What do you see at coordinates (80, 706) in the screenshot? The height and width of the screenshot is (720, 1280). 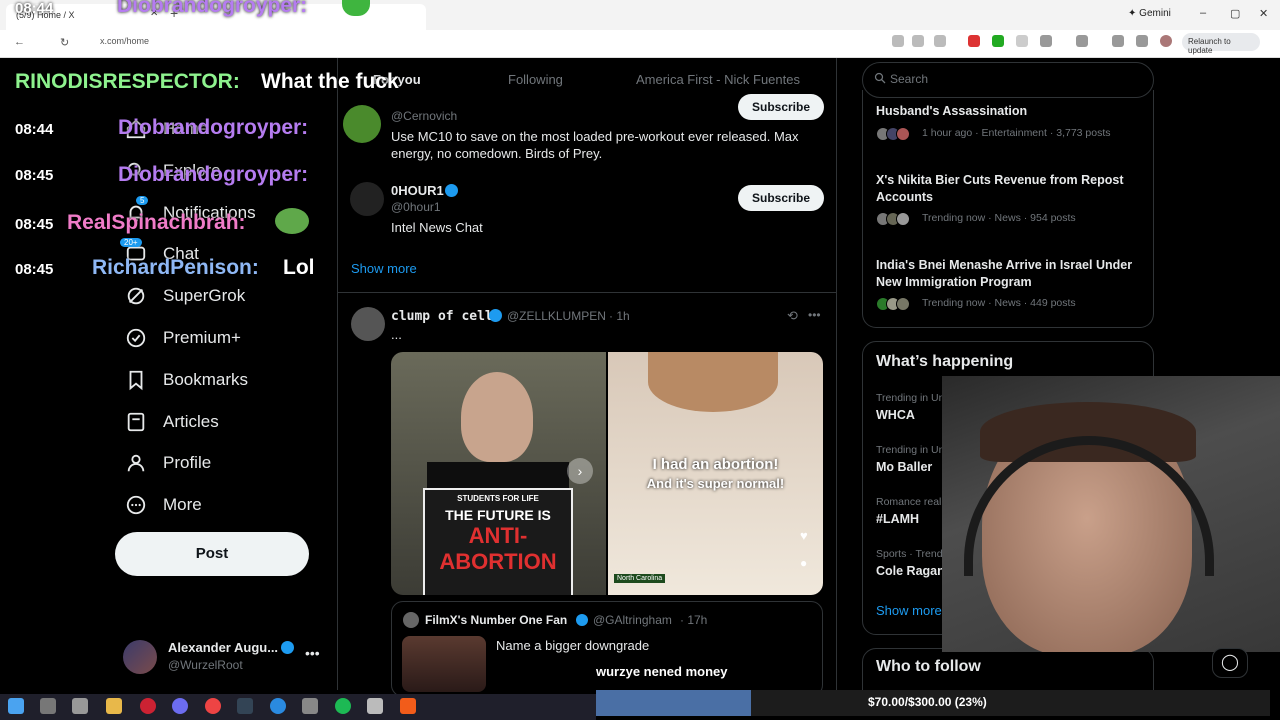 I see `task-view-icon` at bounding box center [80, 706].